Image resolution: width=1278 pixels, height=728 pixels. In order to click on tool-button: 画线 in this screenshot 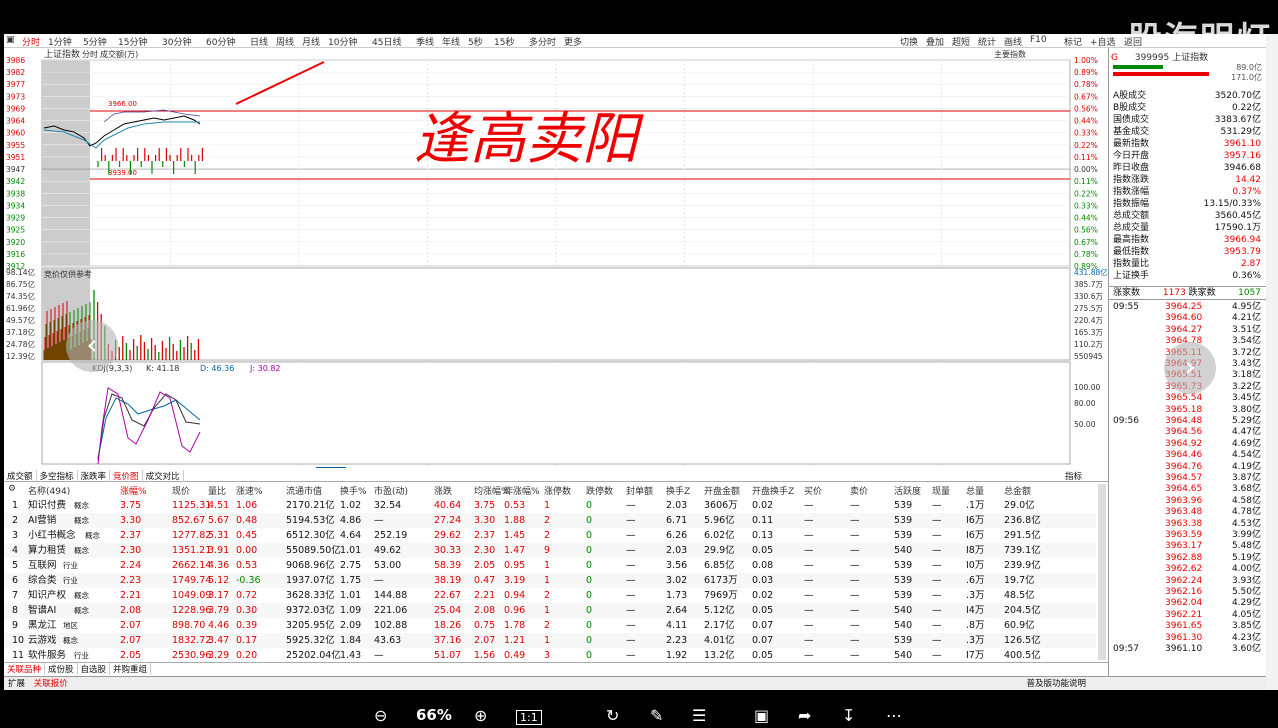, I will do `click(1013, 41)`.